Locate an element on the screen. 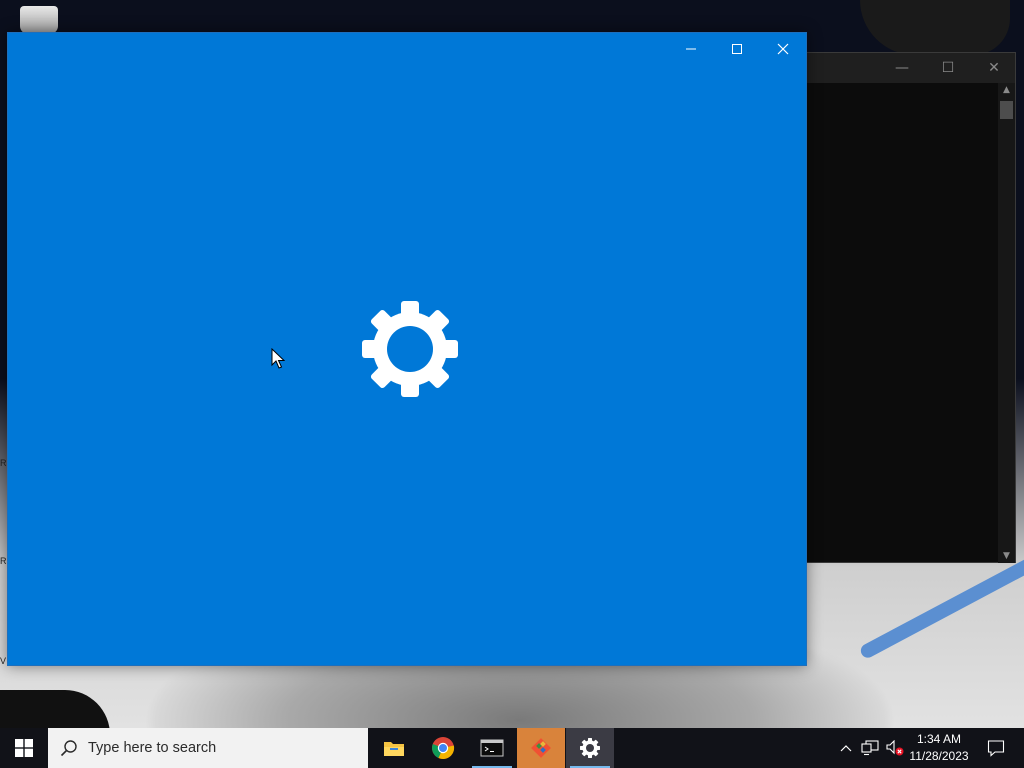 Image resolution: width=1024 pixels, height=768 pixels. minimize-icon is located at coordinates (691, 49).